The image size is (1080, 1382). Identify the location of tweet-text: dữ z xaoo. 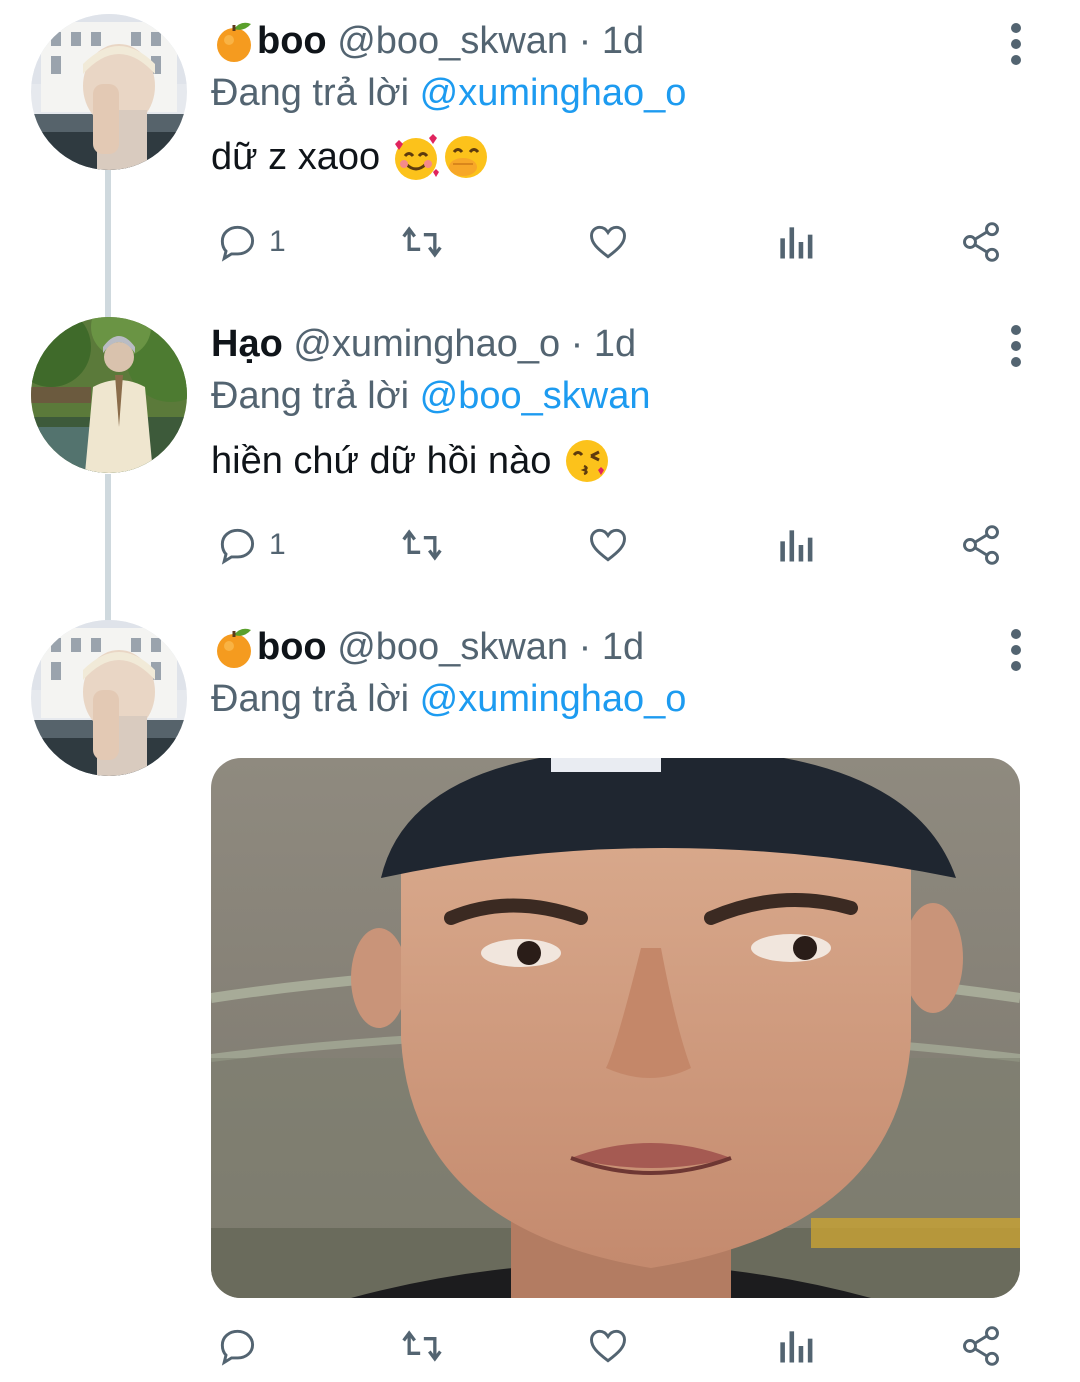
(351, 158).